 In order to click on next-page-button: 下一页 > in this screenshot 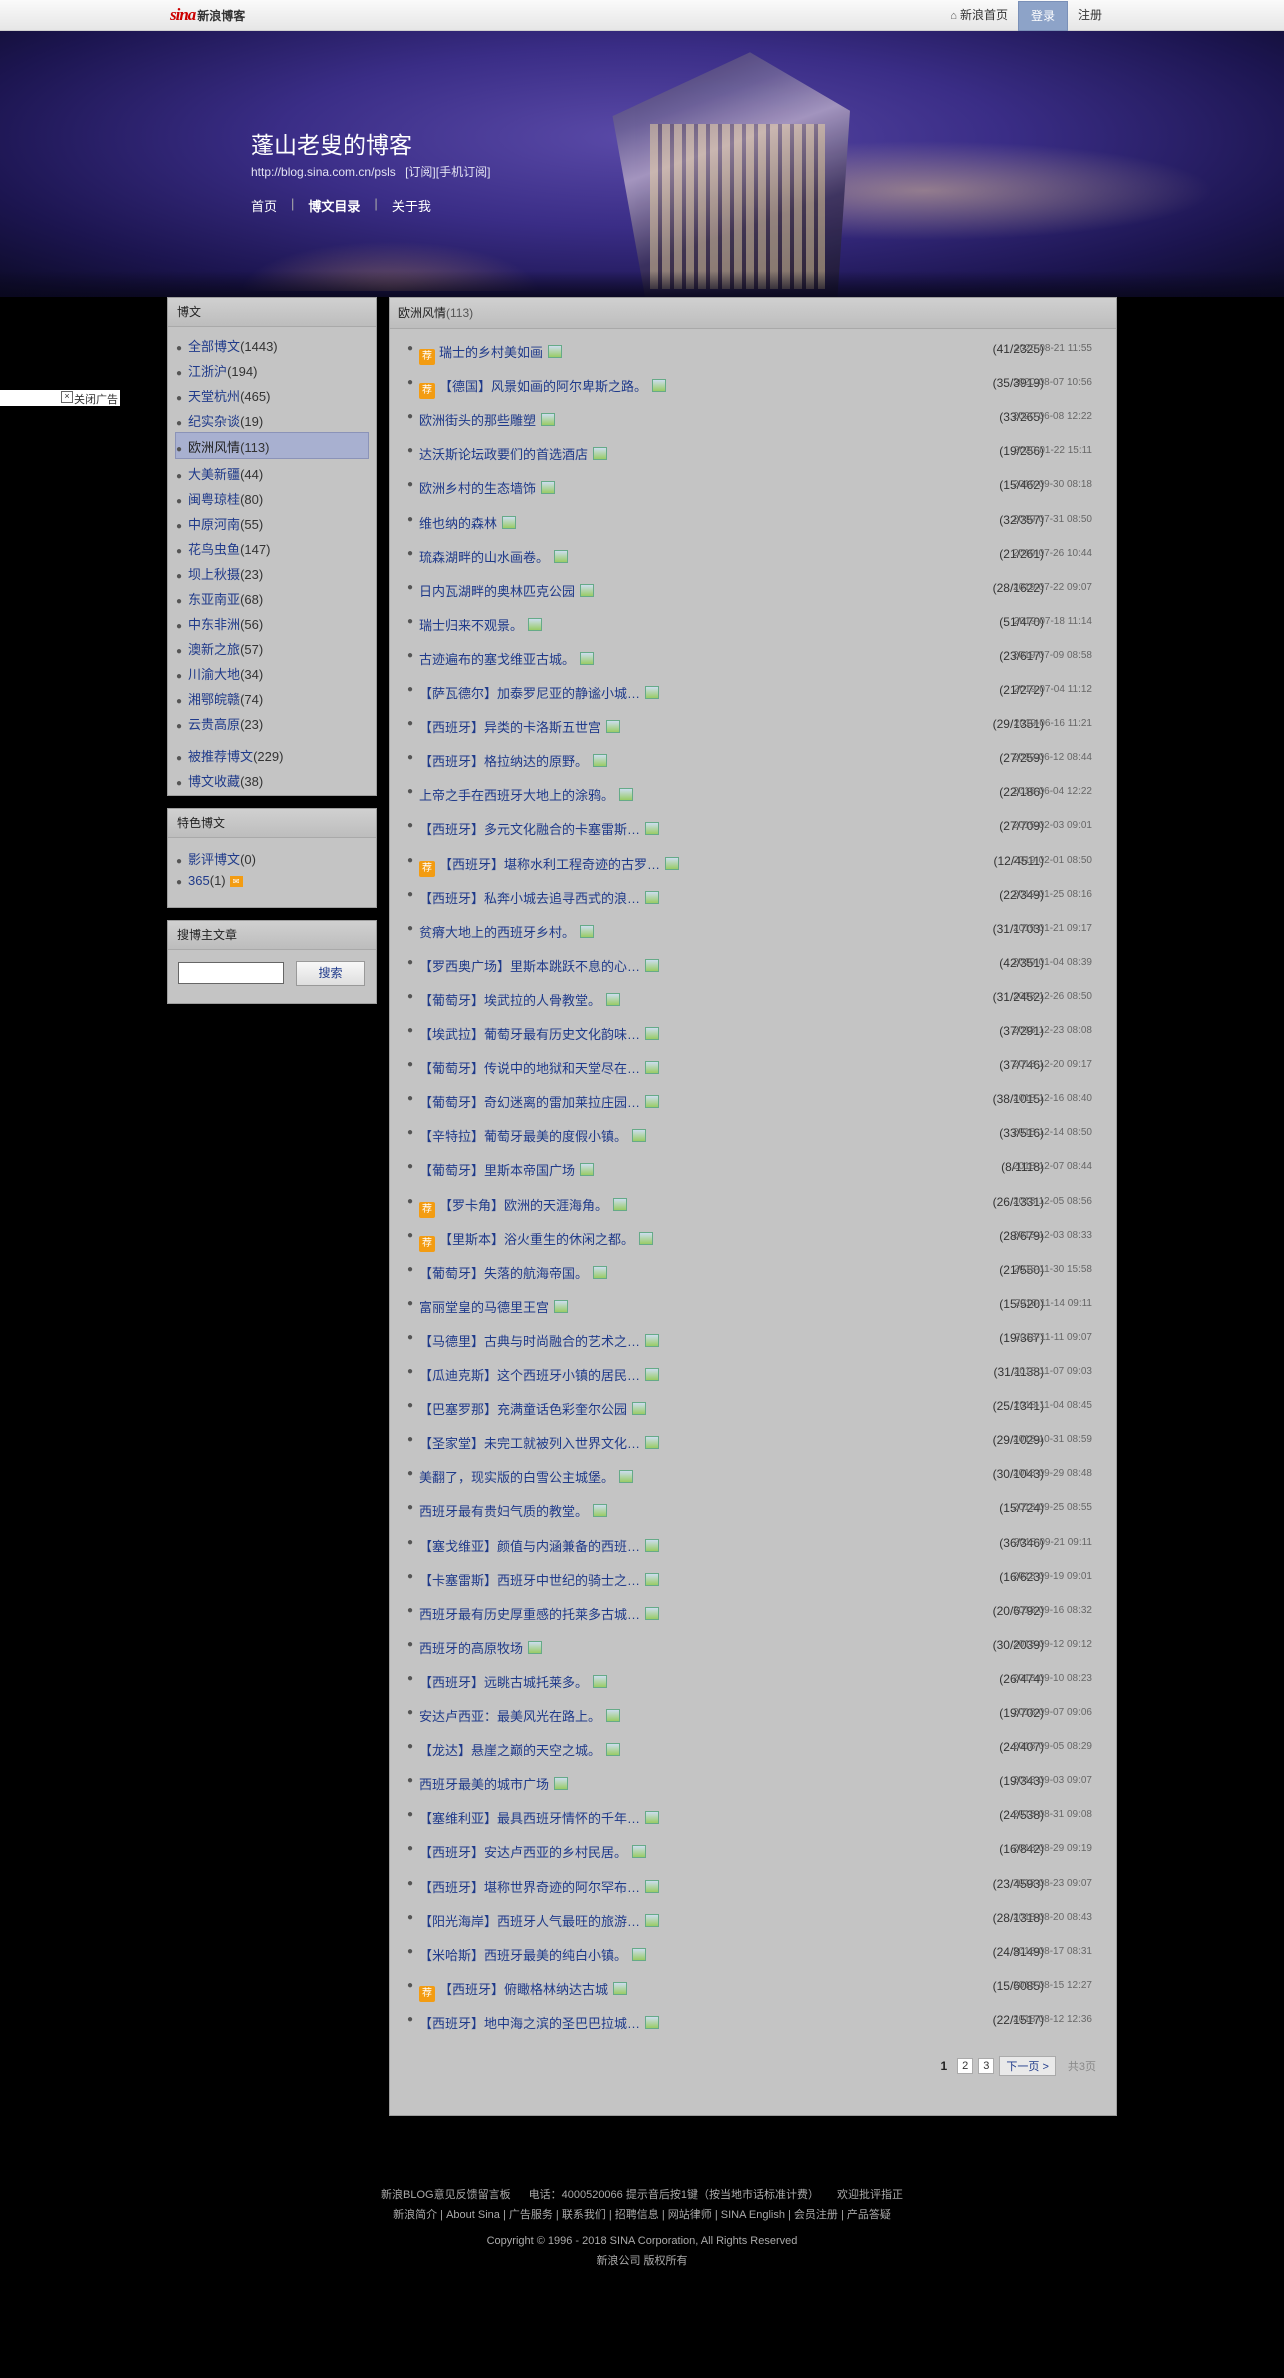, I will do `click(1027, 2066)`.